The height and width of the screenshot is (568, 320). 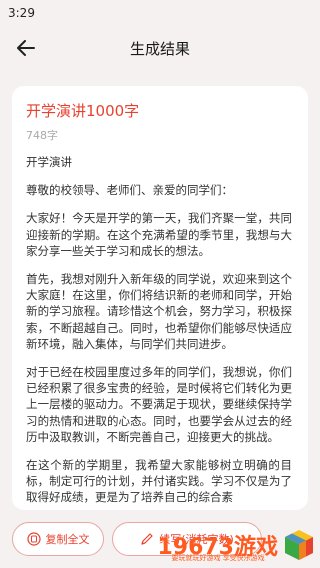 I want to click on watermark-cube-logo, so click(x=299, y=545).